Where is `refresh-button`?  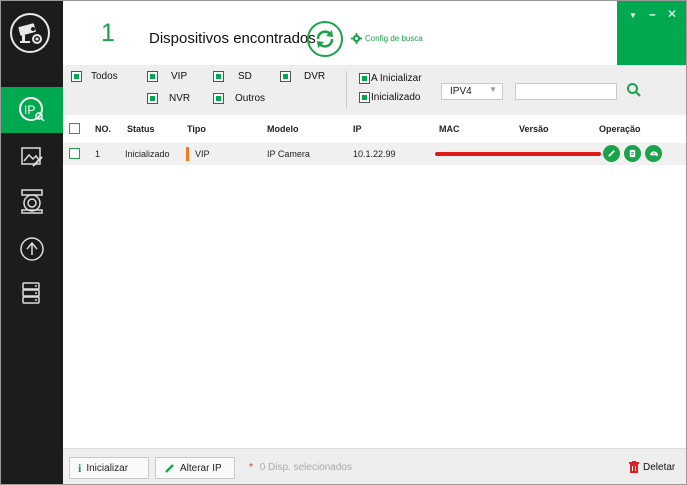
refresh-button is located at coordinates (325, 39).